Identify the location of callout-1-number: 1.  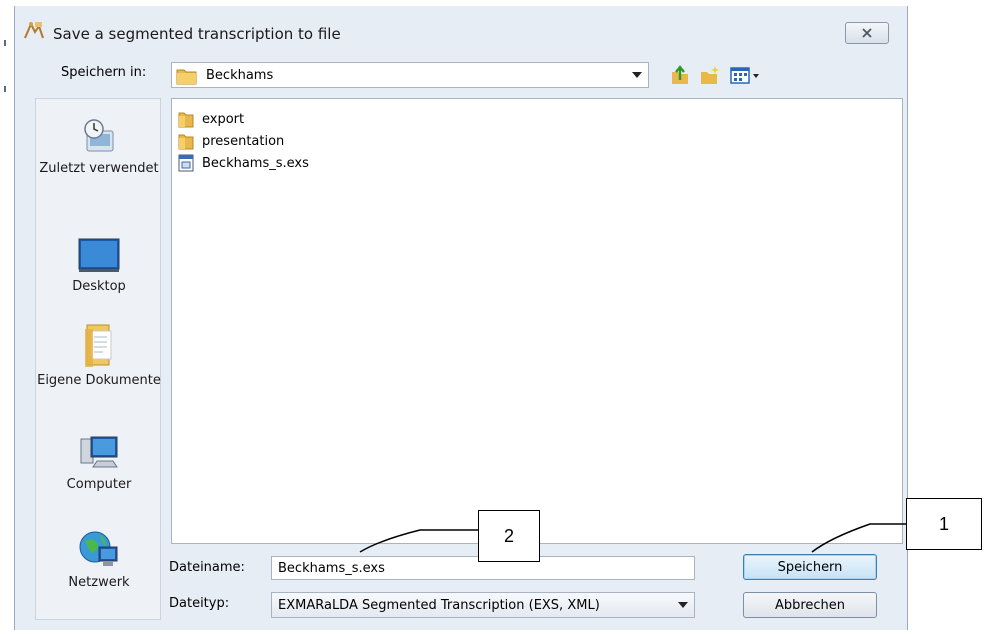
(943, 523).